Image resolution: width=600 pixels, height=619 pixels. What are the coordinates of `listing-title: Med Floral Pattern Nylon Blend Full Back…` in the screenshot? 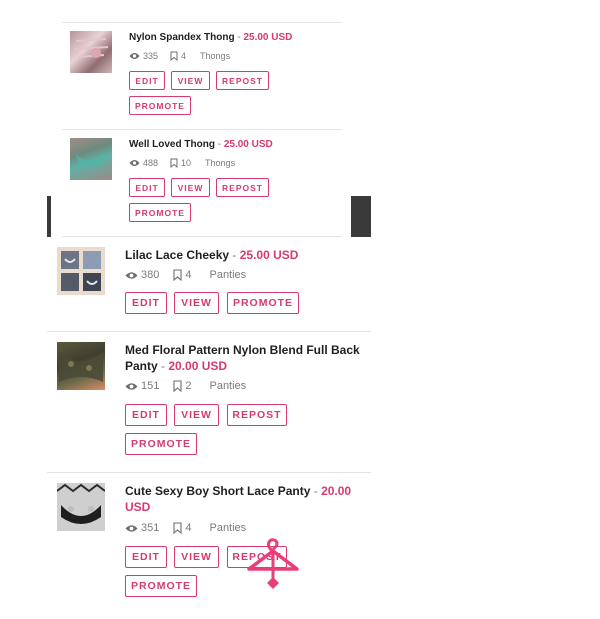 It's located at (245, 358).